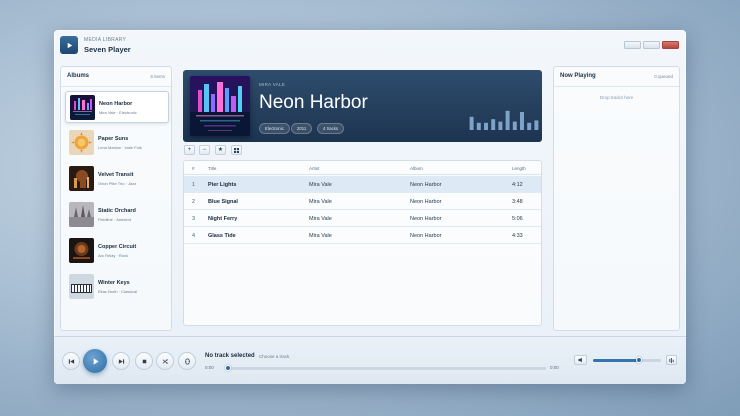 Image resolution: width=740 pixels, height=416 pixels. Describe the element at coordinates (578, 76) in the screenshot. I see `now-playing-title: Now Playing` at that location.